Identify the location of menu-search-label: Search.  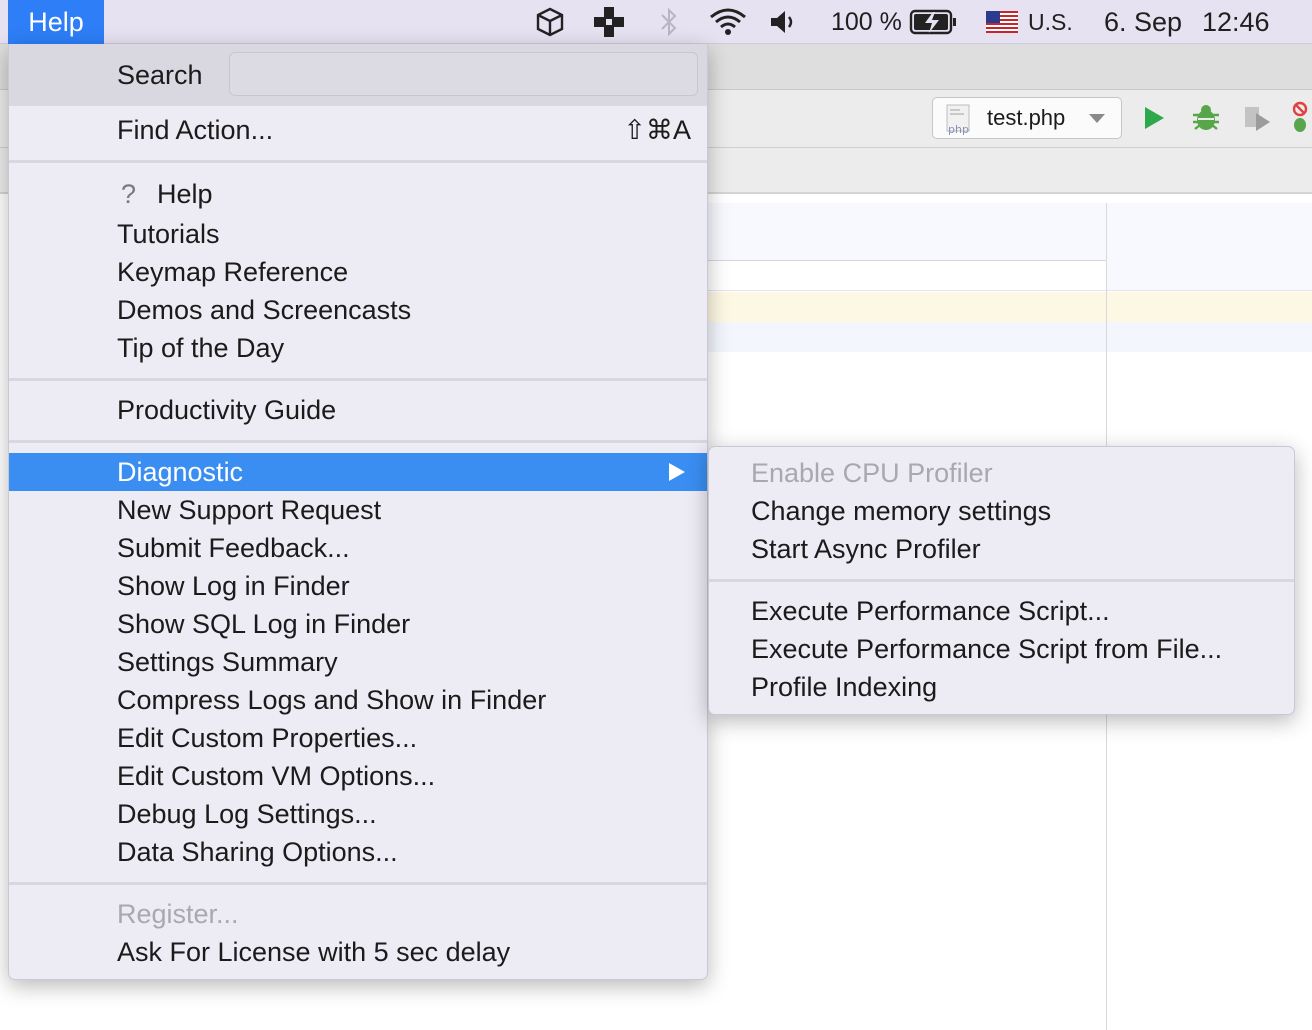
(160, 75).